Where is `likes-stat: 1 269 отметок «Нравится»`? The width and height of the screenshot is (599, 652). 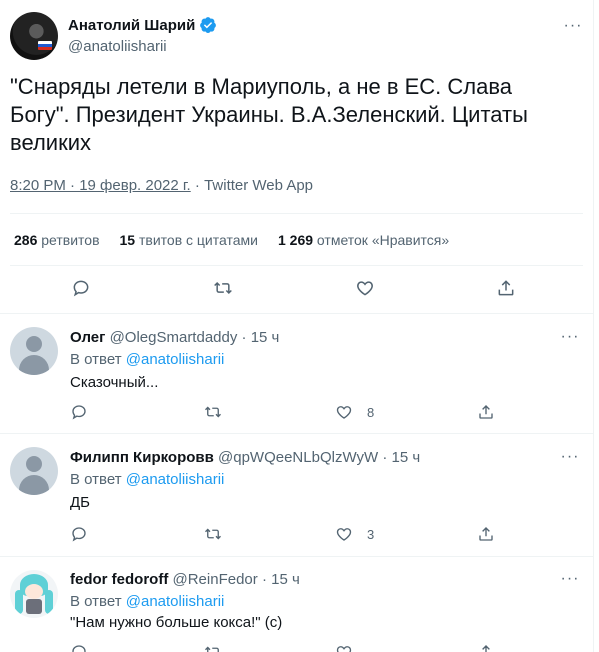 likes-stat: 1 269 отметок «Нравится» is located at coordinates (363, 240).